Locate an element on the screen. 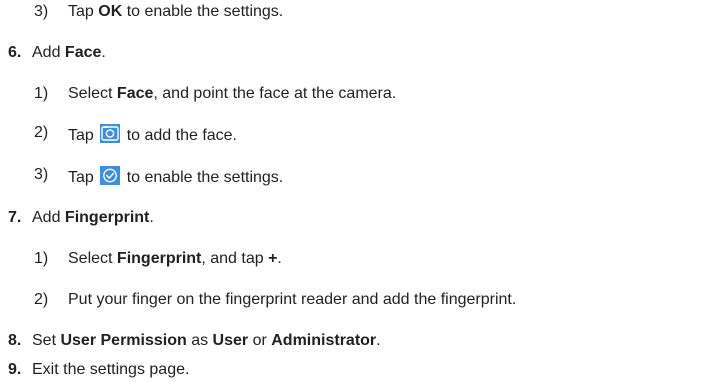  substep-select-fingerprint: 1) Select Fingerprint, and tap +. is located at coordinates (158, 259).